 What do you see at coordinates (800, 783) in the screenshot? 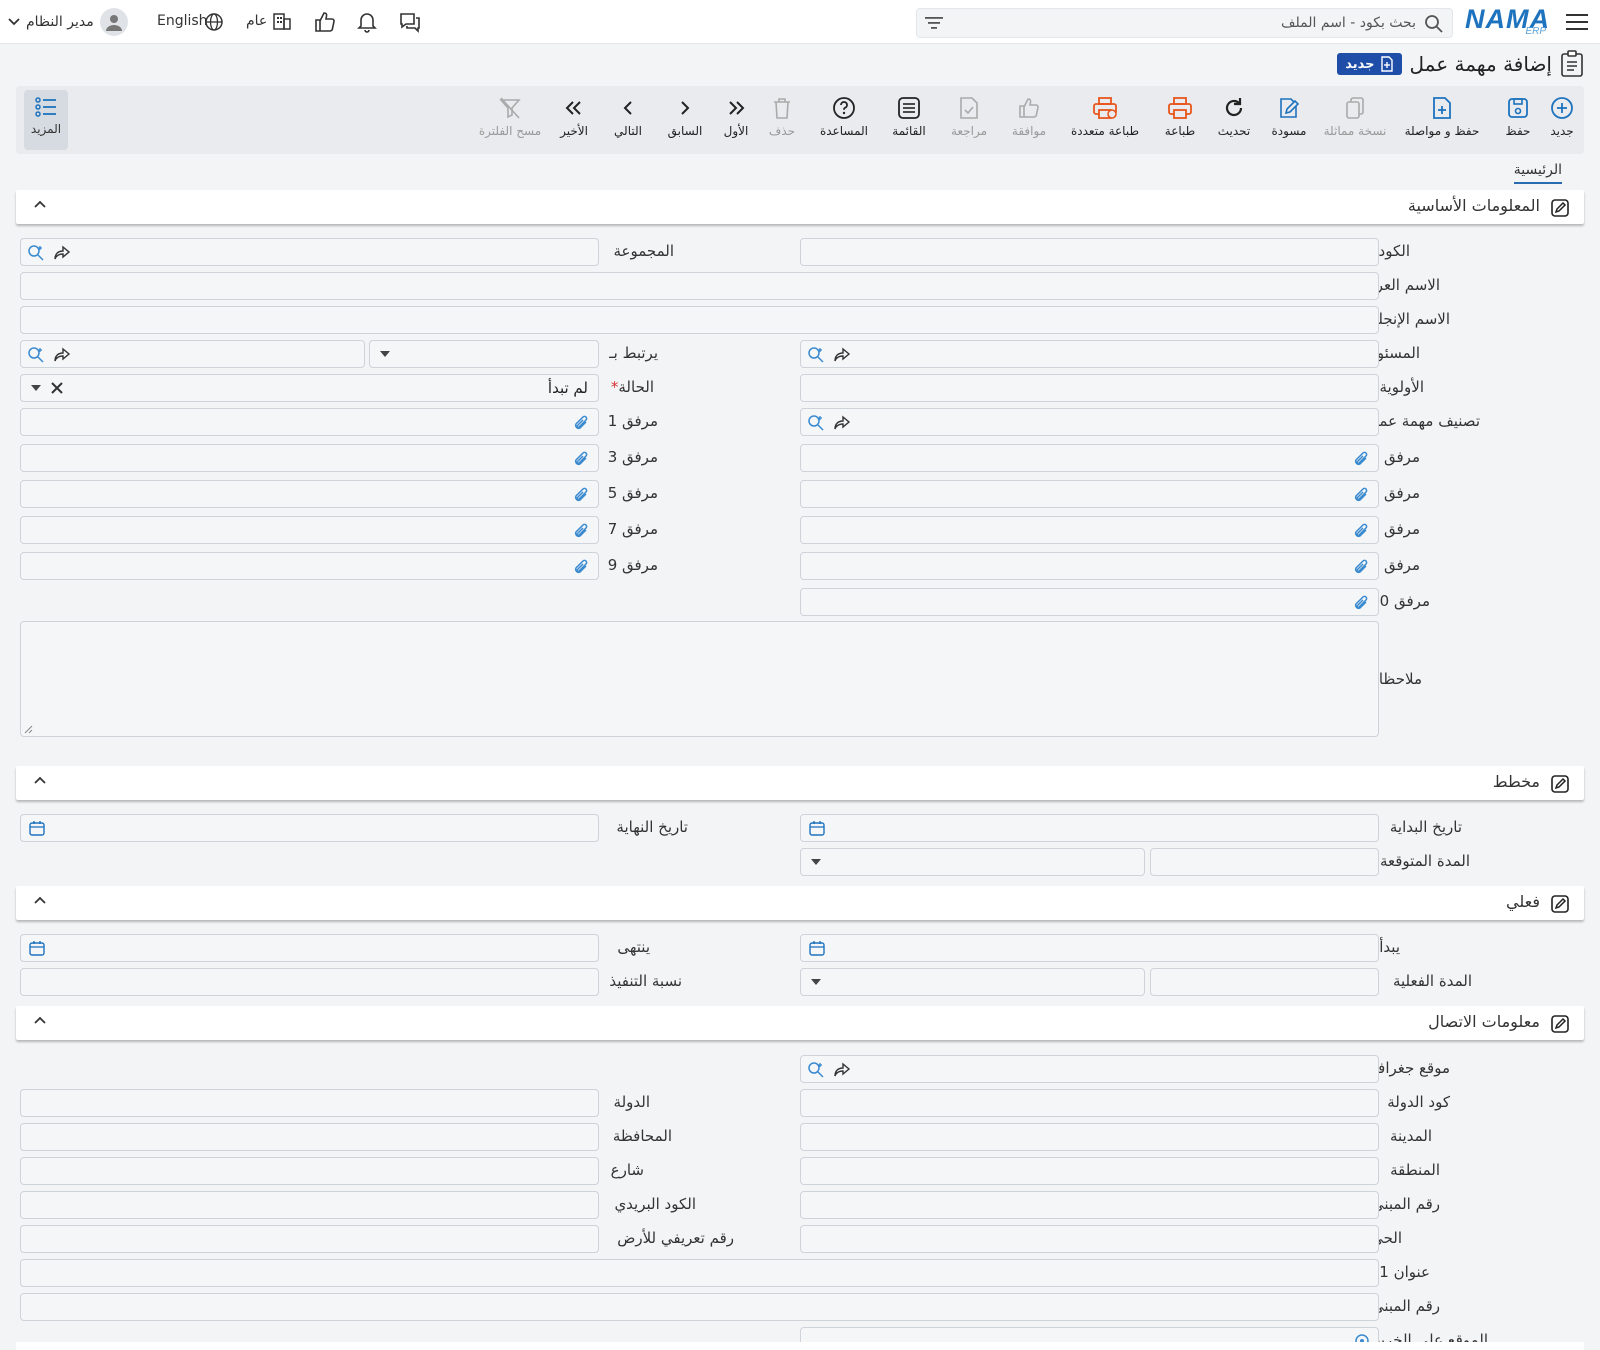
I see `section-plan: مخطط` at bounding box center [800, 783].